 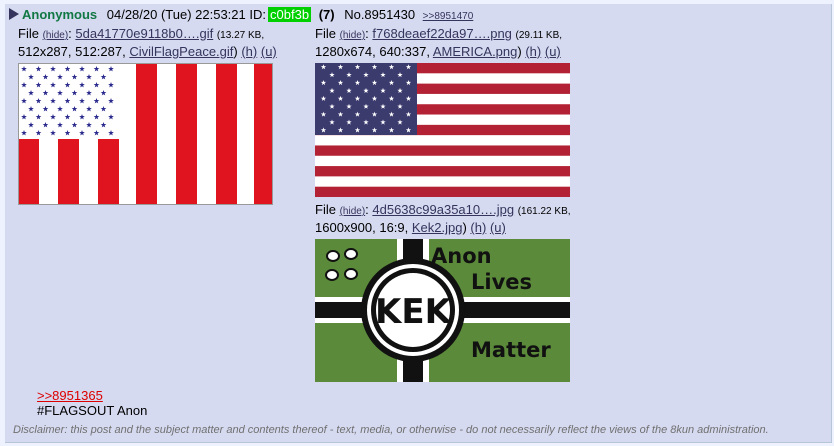 What do you see at coordinates (372, 51) in the screenshot?
I see `file-2-dimensions: 1280x674, 640:337,` at bounding box center [372, 51].